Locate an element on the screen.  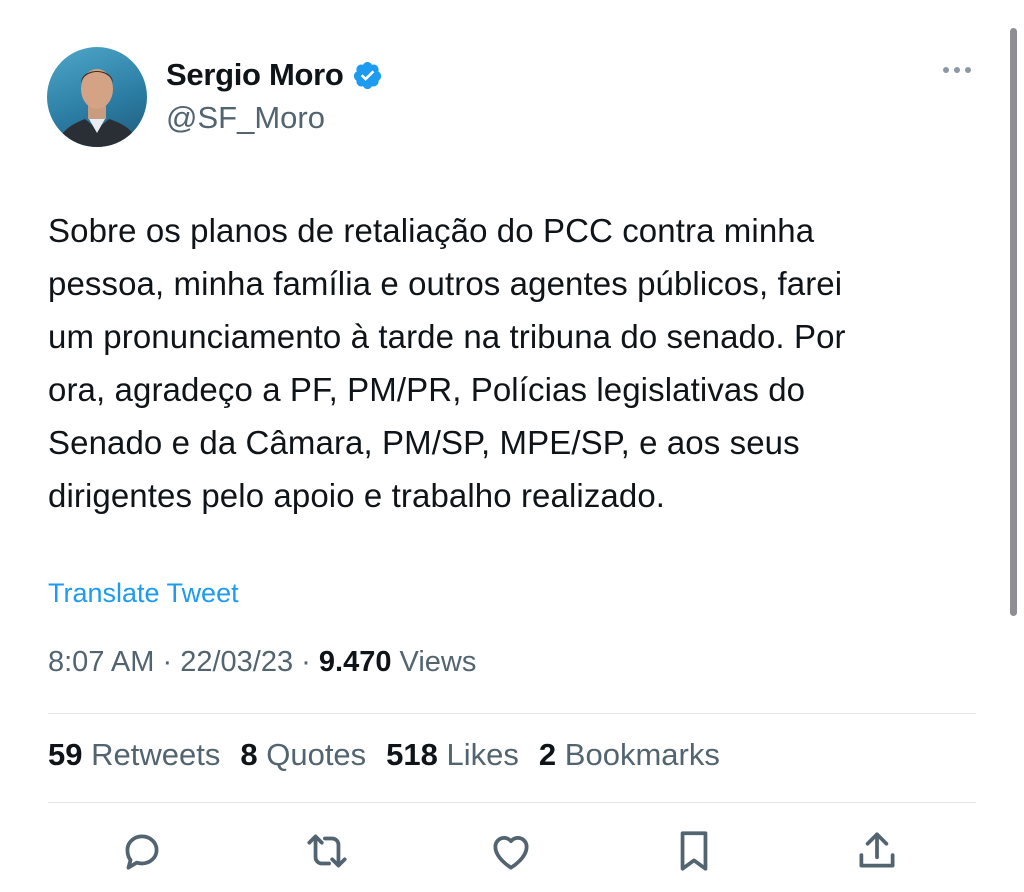
avatar is located at coordinates (97, 97).